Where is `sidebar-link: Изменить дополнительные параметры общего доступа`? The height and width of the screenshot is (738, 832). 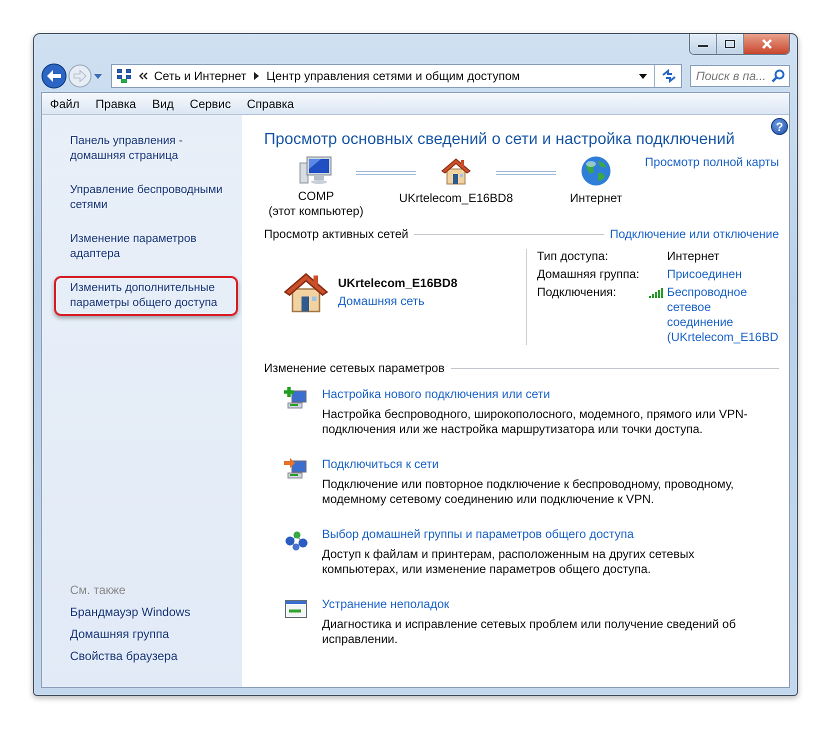
sidebar-link: Изменить дополнительные параметры общего доступа is located at coordinates (146, 296).